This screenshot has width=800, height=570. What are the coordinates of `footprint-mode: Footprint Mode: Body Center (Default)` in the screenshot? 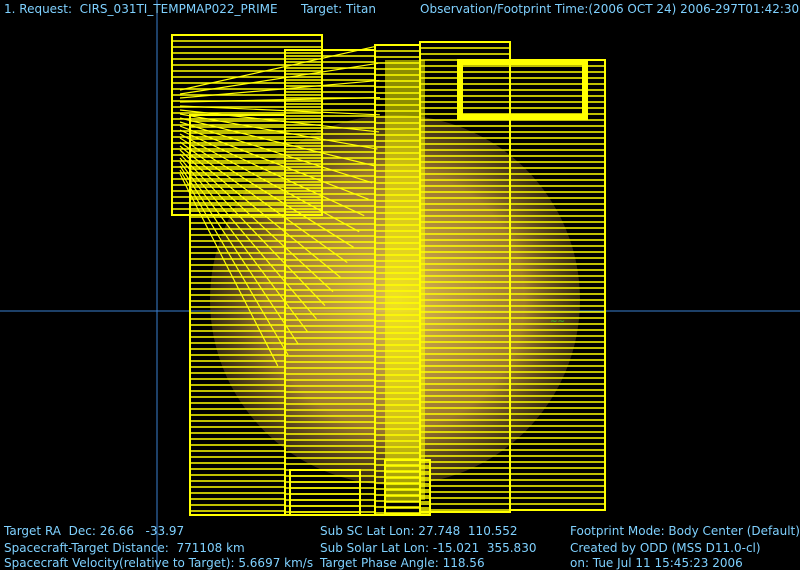 It's located at (685, 531).